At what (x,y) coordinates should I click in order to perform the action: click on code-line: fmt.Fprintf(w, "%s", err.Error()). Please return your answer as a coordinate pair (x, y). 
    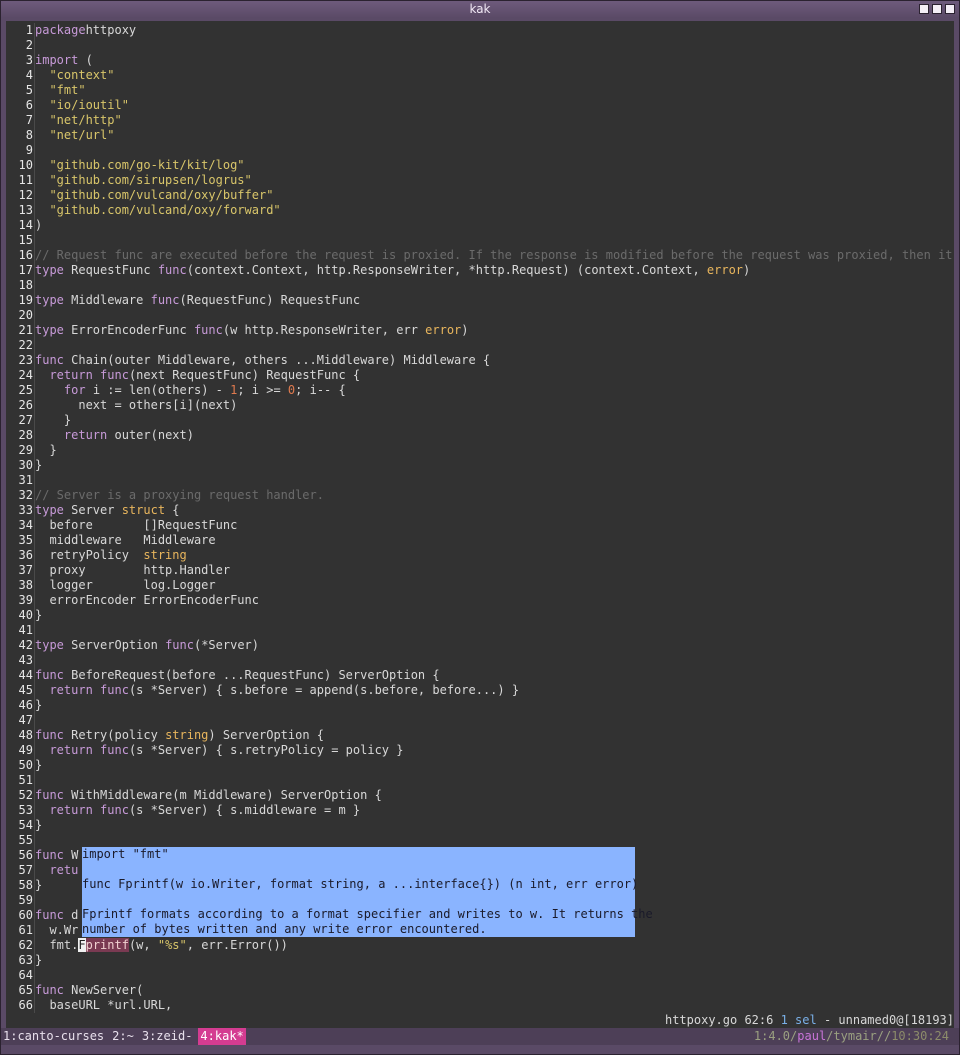
    Looking at the image, I should click on (494, 945).